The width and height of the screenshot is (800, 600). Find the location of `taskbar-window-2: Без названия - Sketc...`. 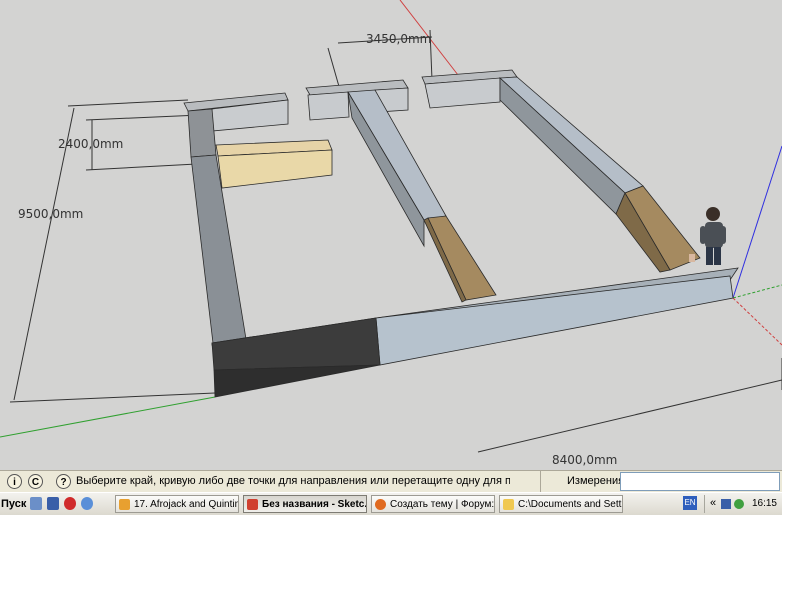

taskbar-window-2: Без названия - Sketc... is located at coordinates (305, 504).